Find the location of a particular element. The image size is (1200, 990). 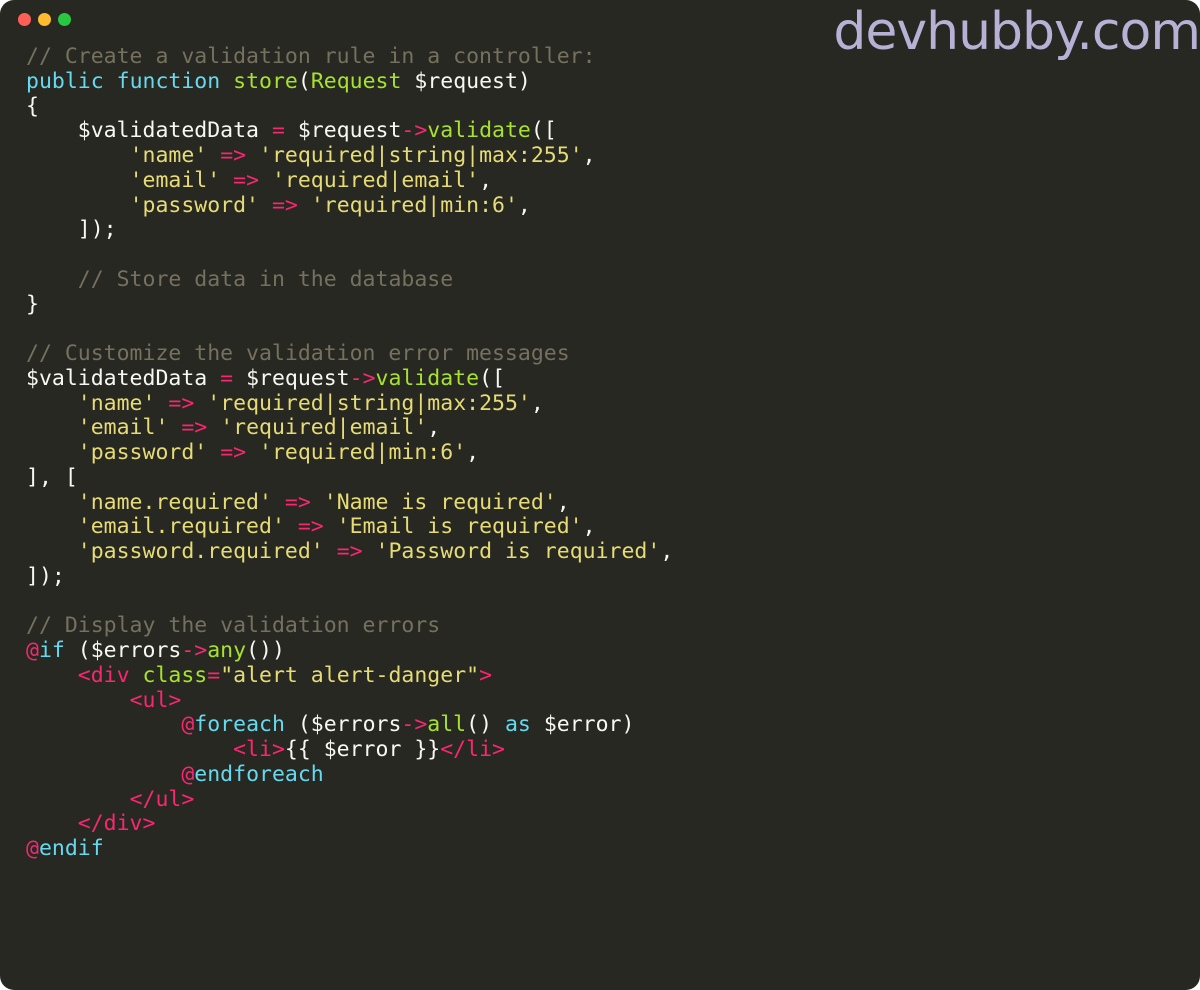

code-token-plain: $validatedData is located at coordinates (149, 131).